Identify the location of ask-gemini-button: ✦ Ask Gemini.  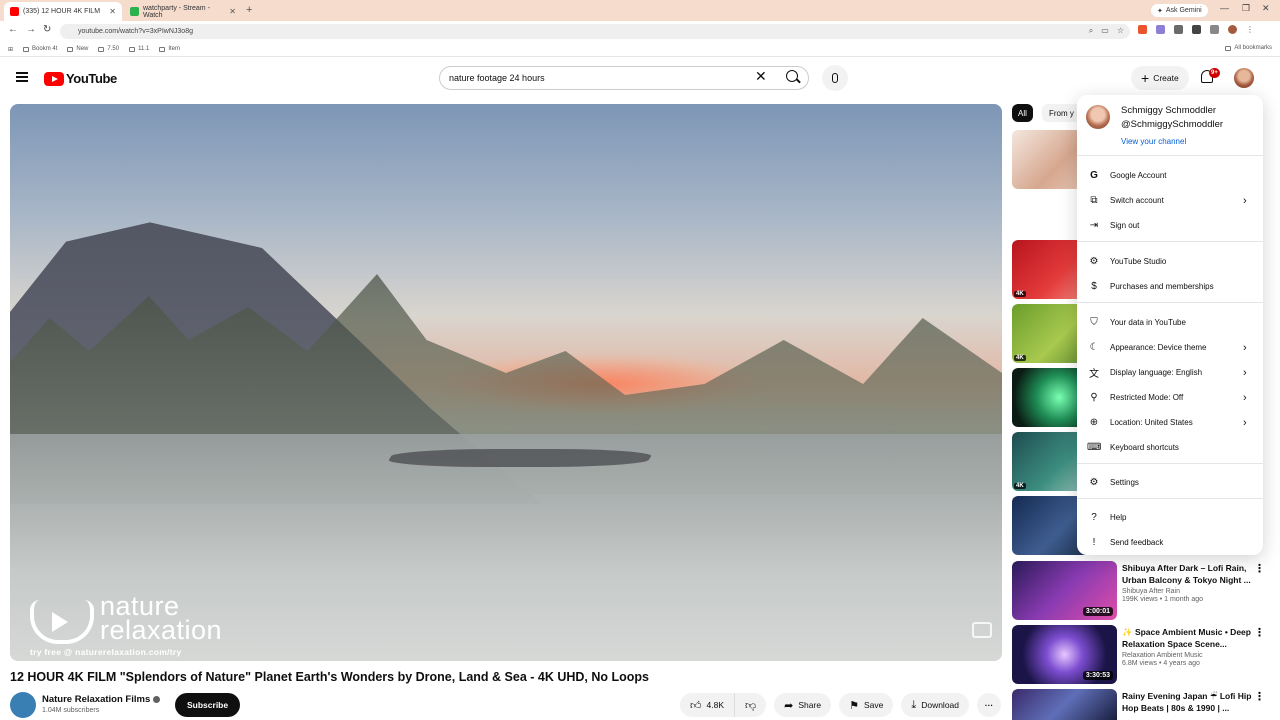
(1179, 10).